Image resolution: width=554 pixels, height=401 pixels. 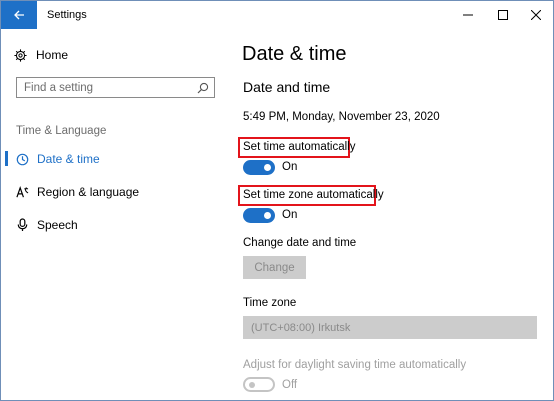 I want to click on maximize-button, so click(x=503, y=15).